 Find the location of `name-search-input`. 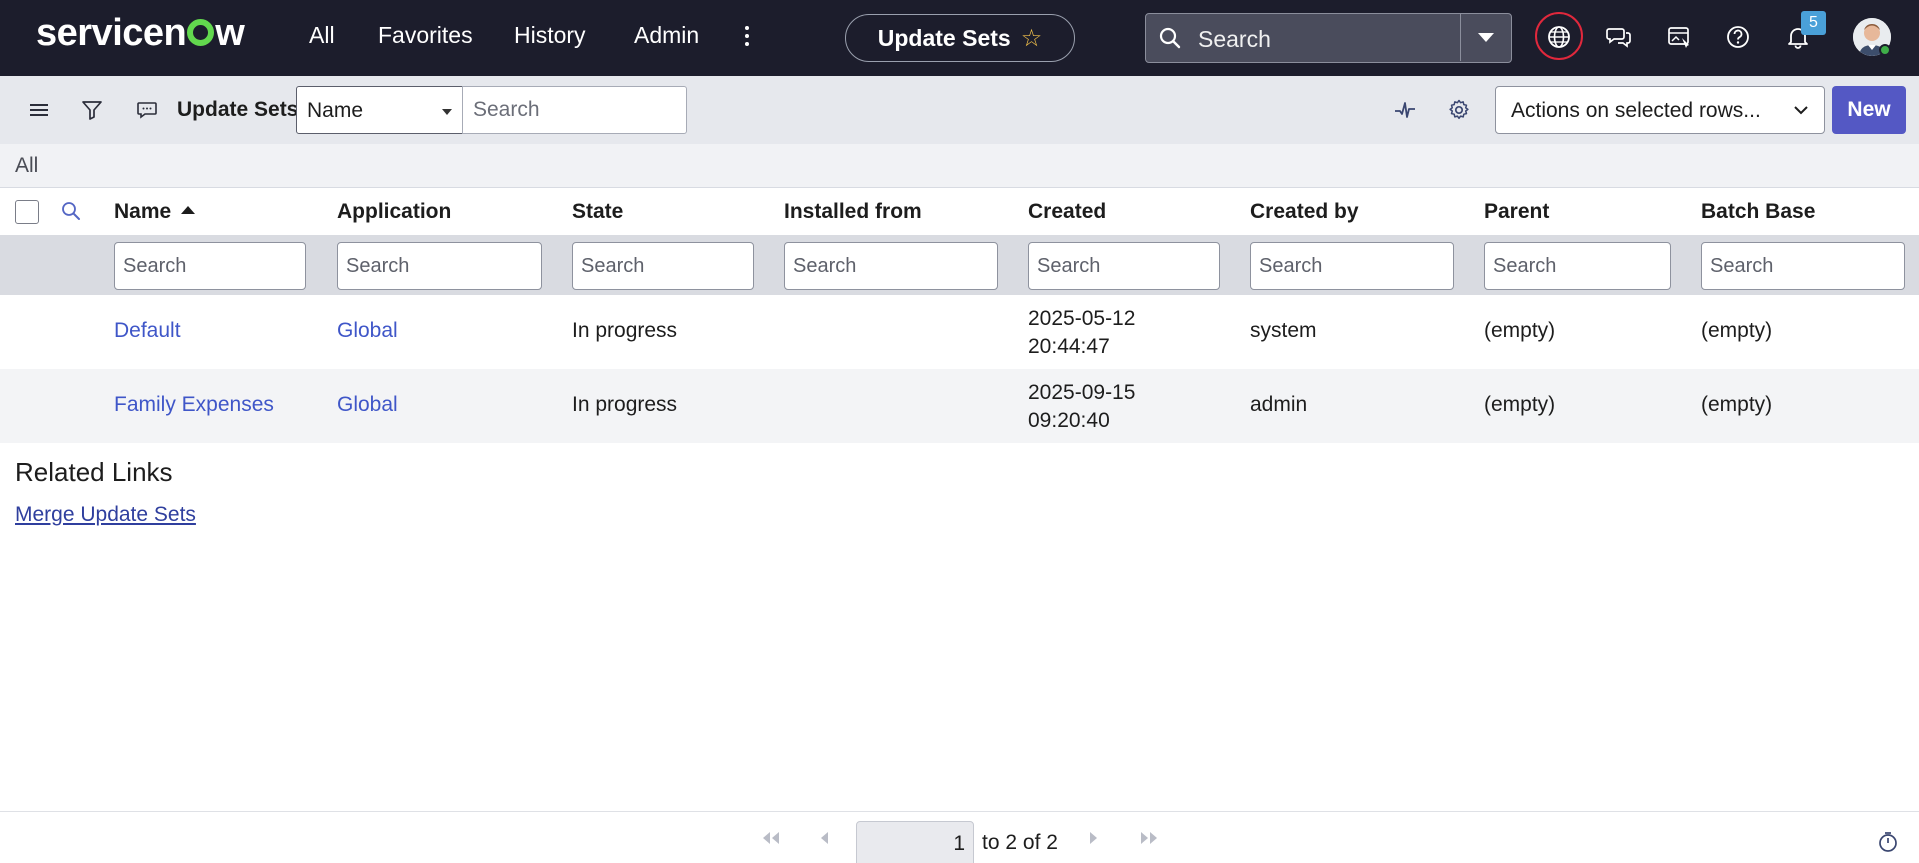

name-search-input is located at coordinates (210, 266).